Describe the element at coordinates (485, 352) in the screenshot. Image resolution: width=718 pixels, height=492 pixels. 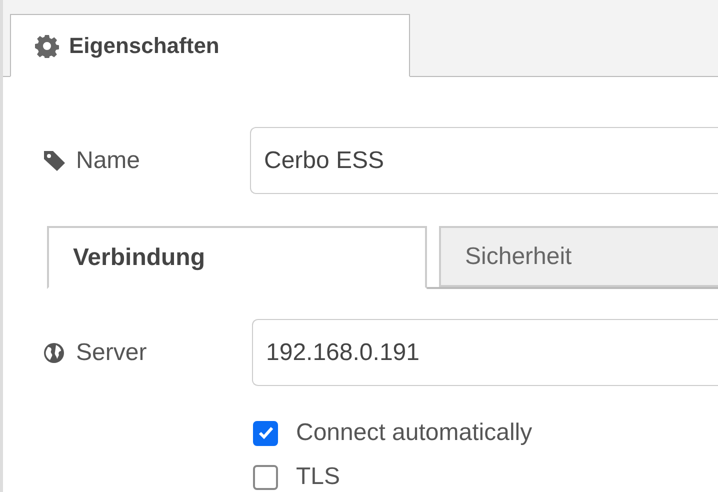
I see `server-field: 192.168.0.191` at that location.